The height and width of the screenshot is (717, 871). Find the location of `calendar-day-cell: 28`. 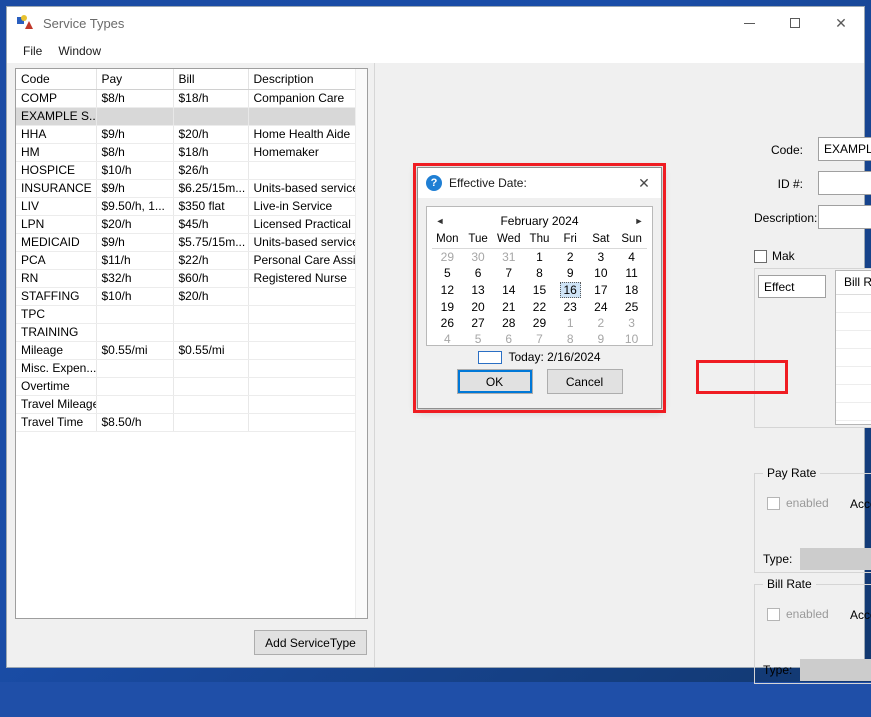

calendar-day-cell: 28 is located at coordinates (508, 323).